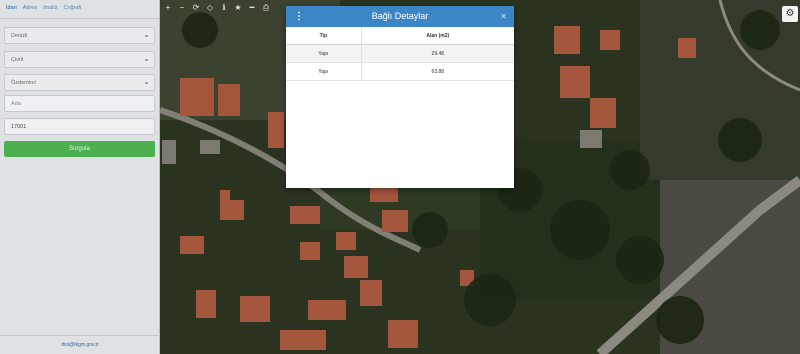 The width and height of the screenshot is (800, 354). I want to click on column-header-area: Alan (m2), so click(437, 36).